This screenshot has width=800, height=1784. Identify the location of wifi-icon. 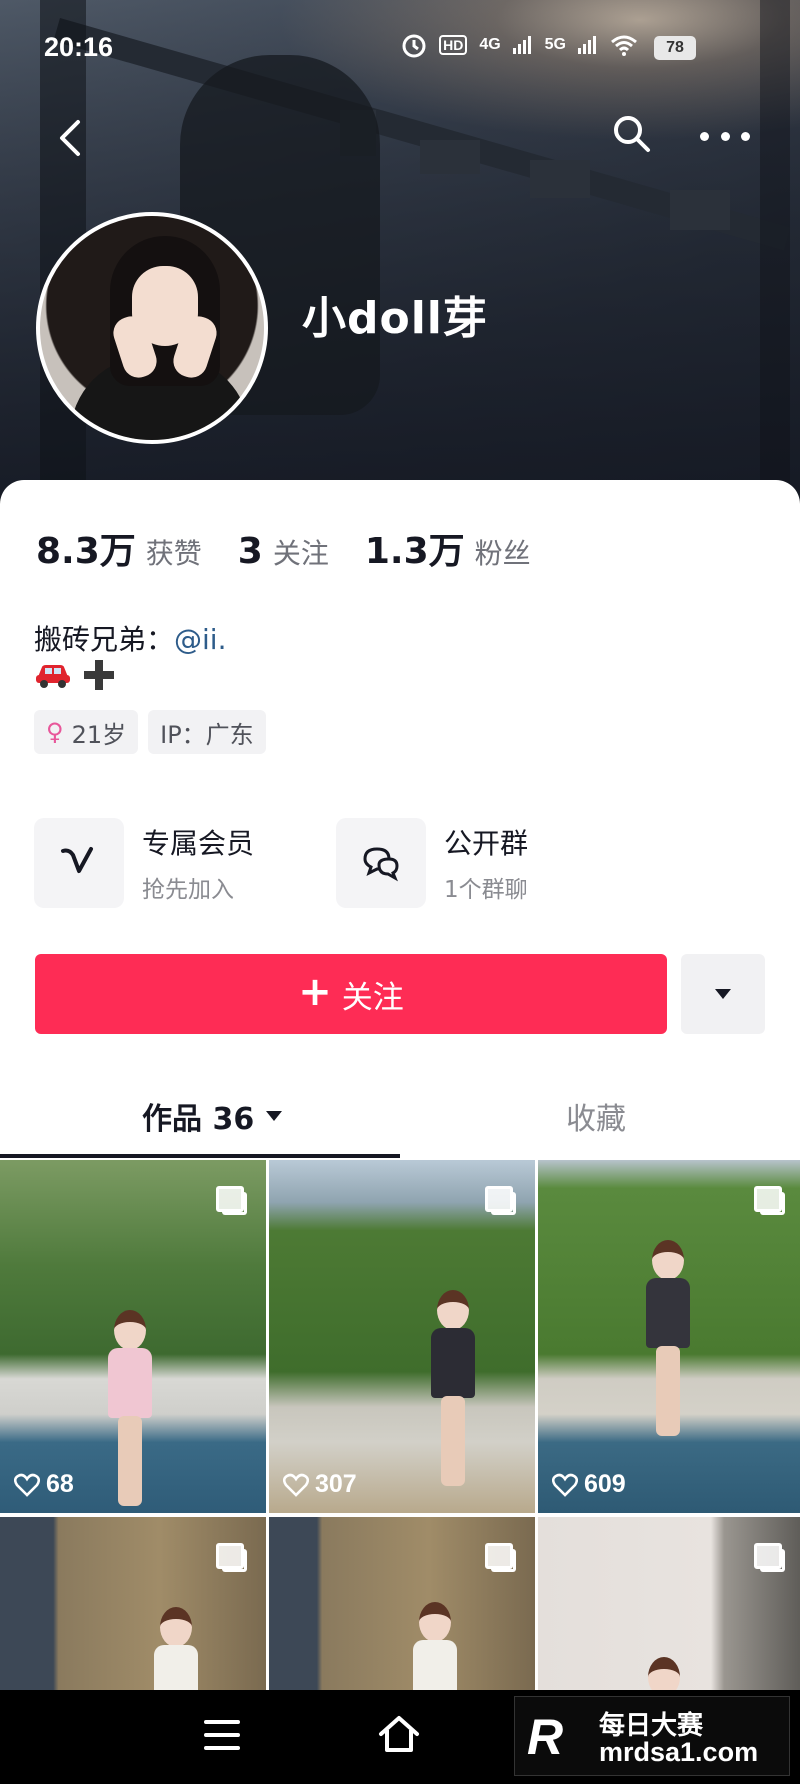
(624, 45).